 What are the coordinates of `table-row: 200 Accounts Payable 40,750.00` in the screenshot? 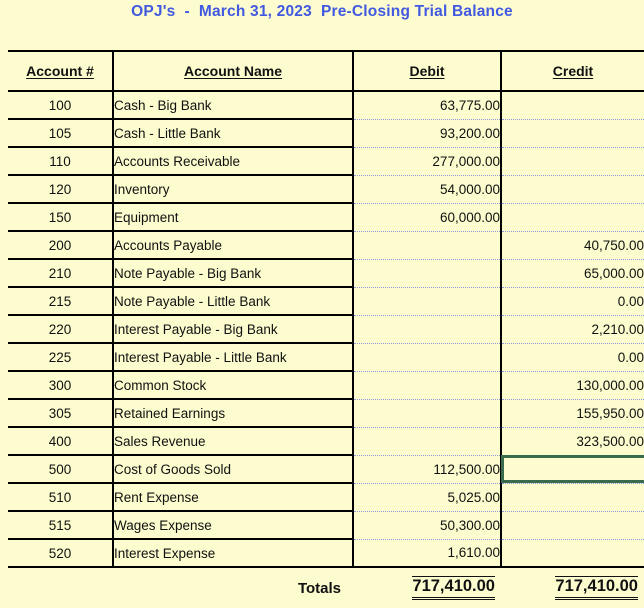 It's located at (326, 245).